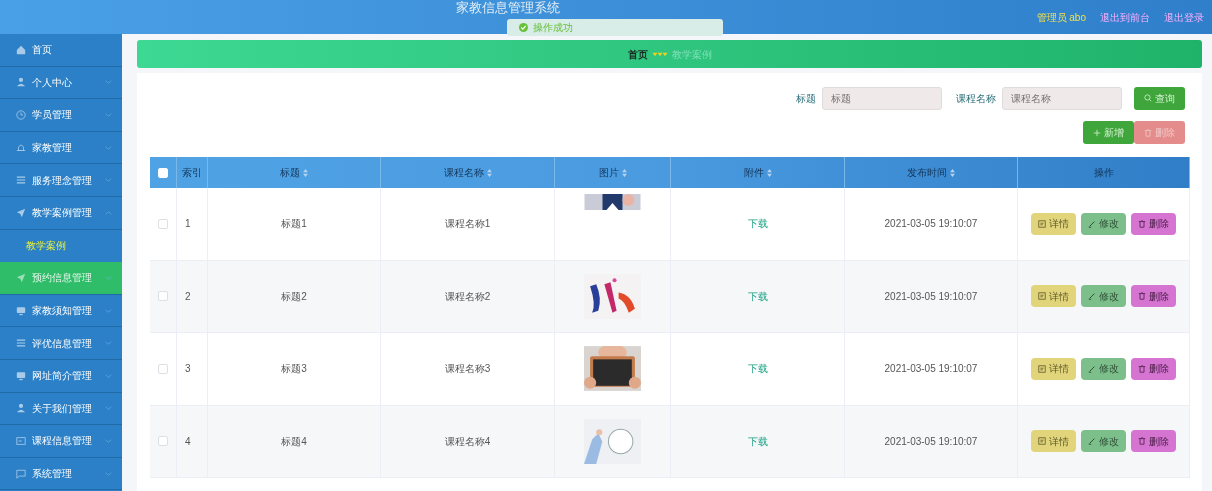 This screenshot has width=1212, height=491. Describe the element at coordinates (21, 147) in the screenshot. I see `bell-icon` at that location.